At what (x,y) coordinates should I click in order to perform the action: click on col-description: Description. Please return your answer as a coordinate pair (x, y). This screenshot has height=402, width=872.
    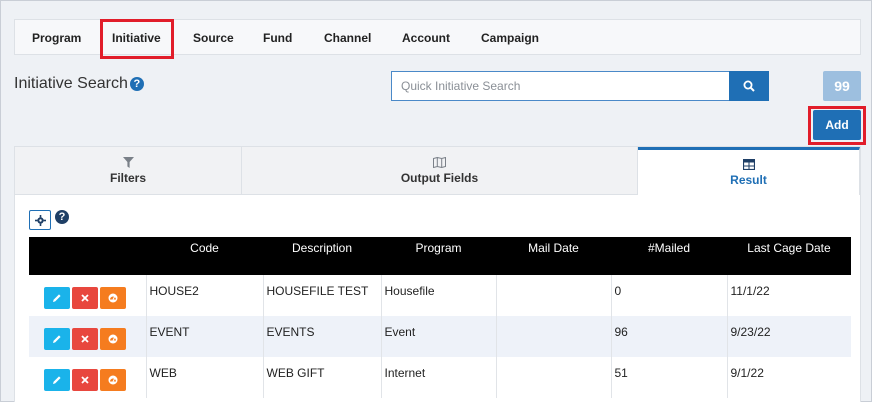
    Looking at the image, I should click on (322, 256).